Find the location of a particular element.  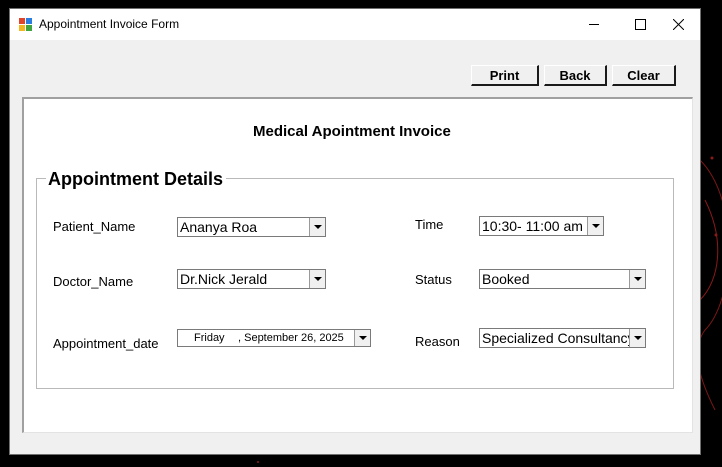

clear-button: Clear is located at coordinates (644, 75).